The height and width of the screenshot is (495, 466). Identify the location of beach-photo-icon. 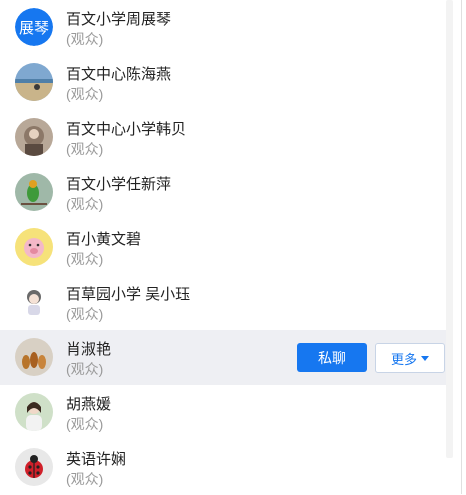
(34, 82).